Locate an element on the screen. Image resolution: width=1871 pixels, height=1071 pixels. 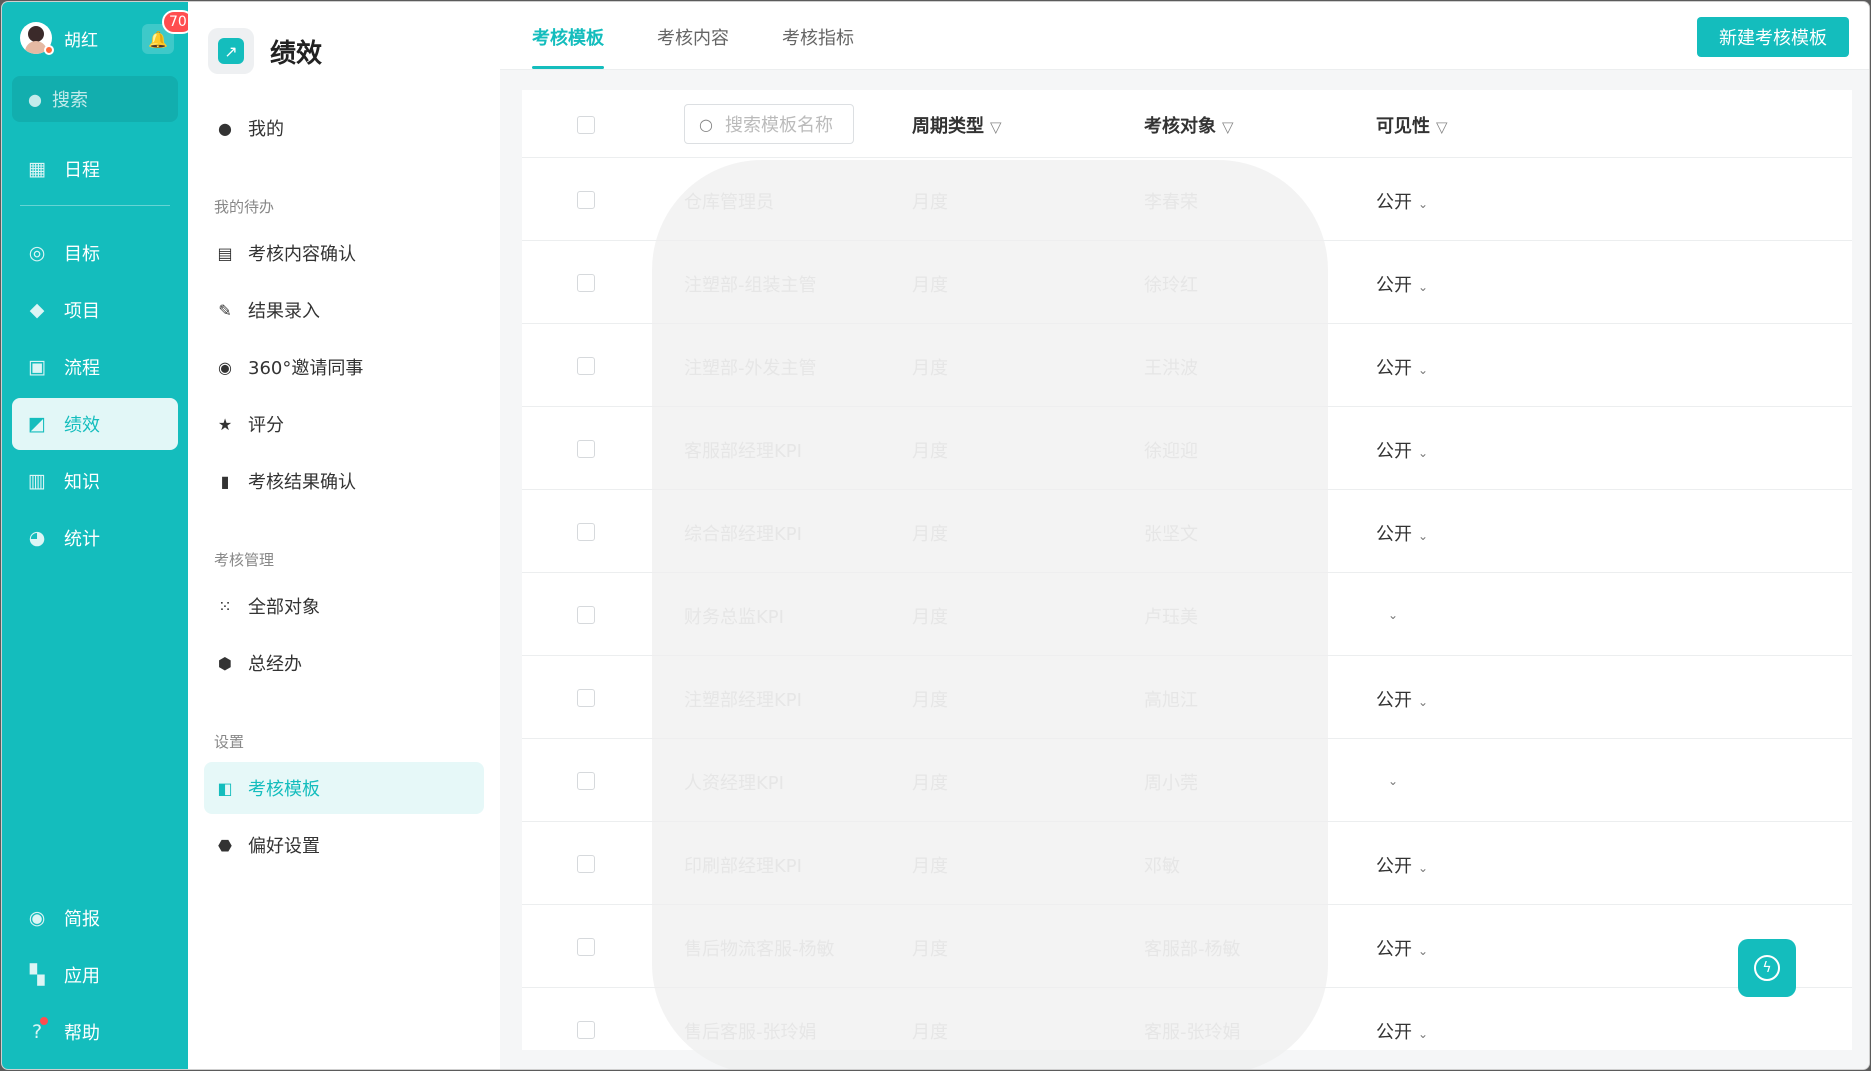
table-row: 注塑部-外发主管 月度 王洪波 公开 ⌄ is located at coordinates (1187, 365).